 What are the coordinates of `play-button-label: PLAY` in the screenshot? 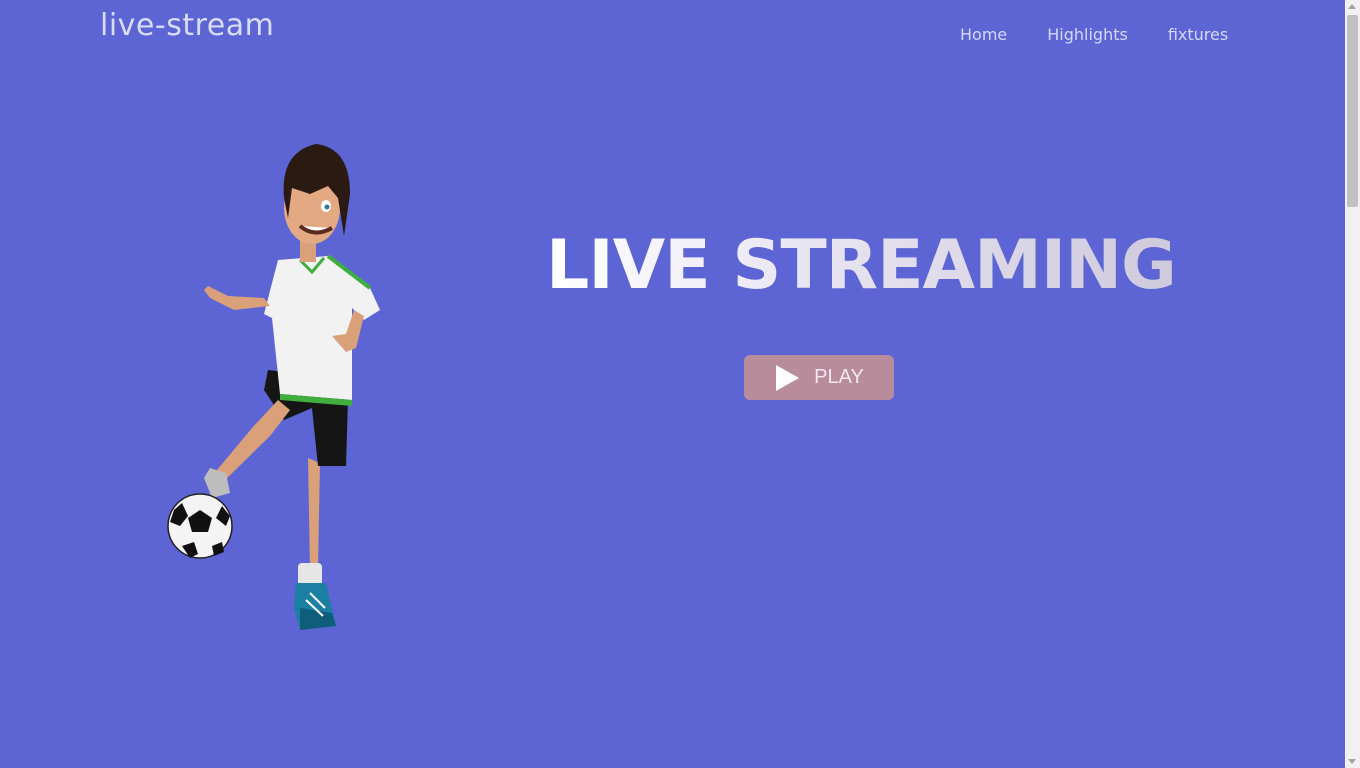 It's located at (839, 377).